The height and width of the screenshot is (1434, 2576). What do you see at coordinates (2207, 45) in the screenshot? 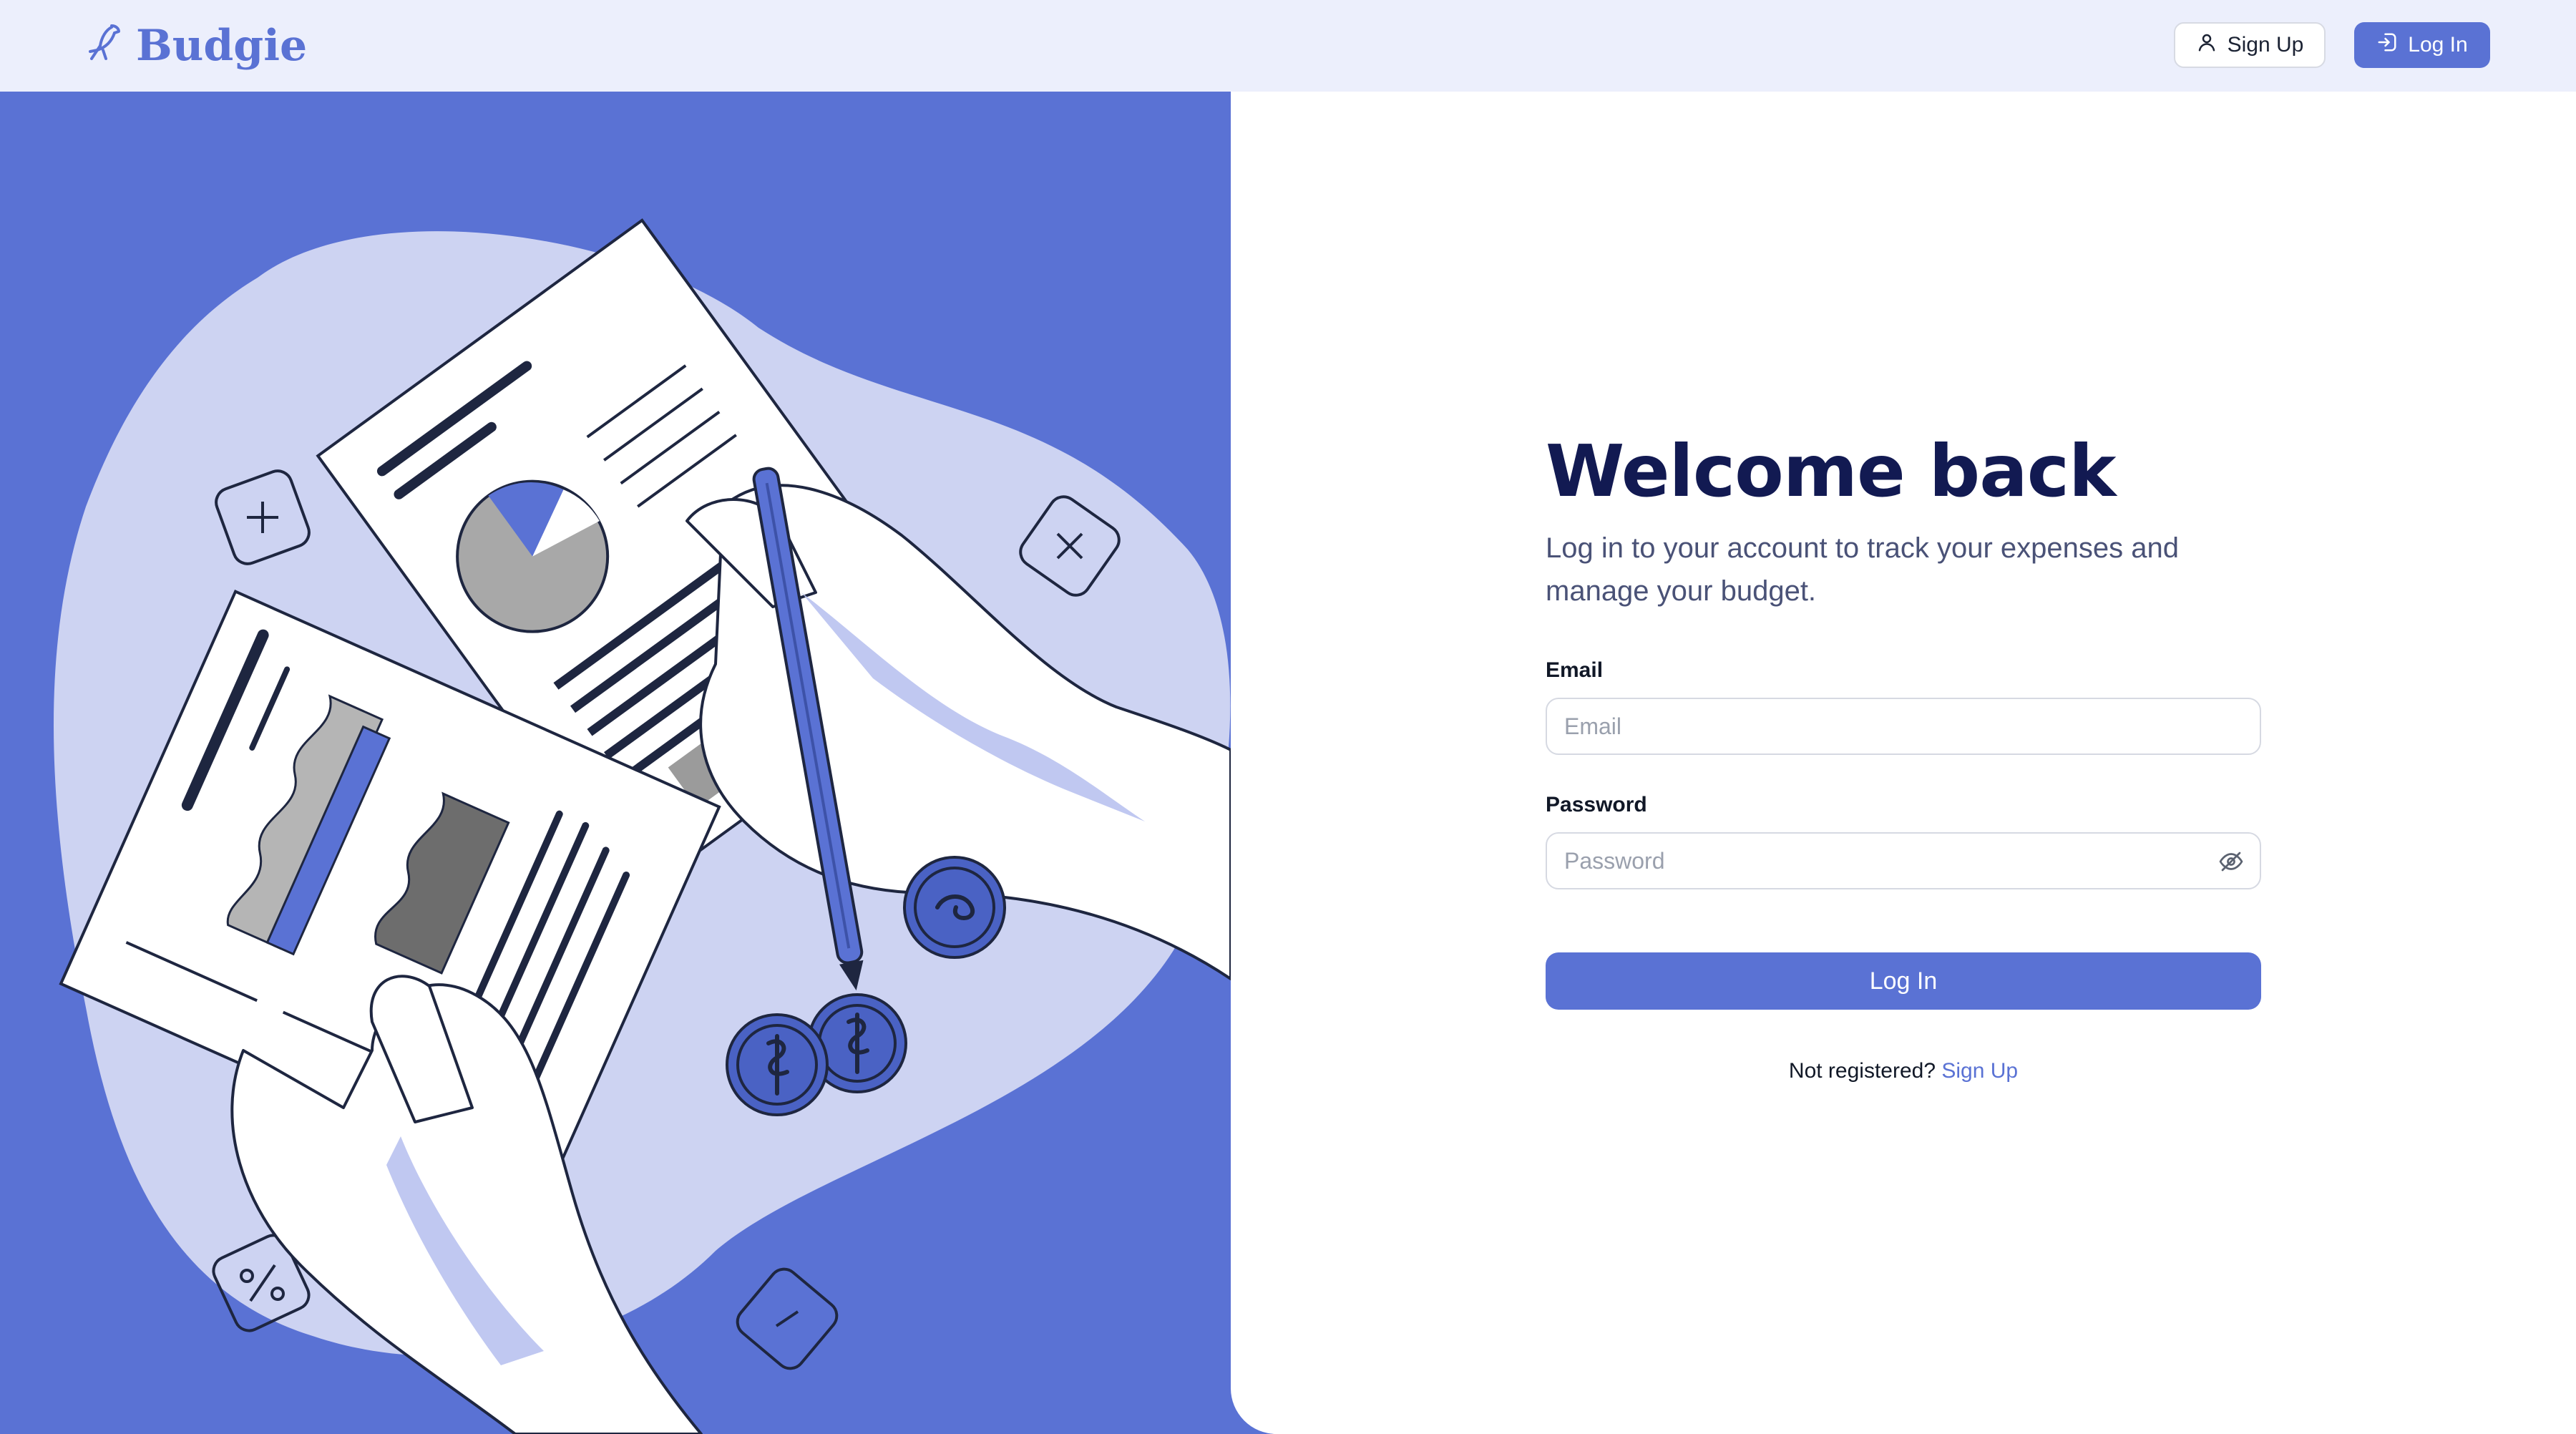
I see `user-icon` at bounding box center [2207, 45].